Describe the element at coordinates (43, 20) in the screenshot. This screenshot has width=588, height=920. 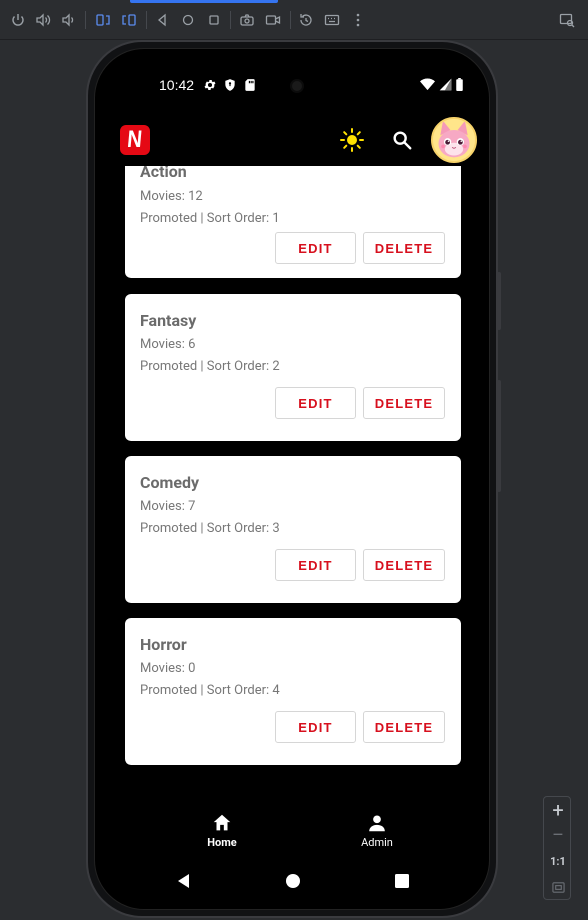
I see `volume-up-icon` at that location.